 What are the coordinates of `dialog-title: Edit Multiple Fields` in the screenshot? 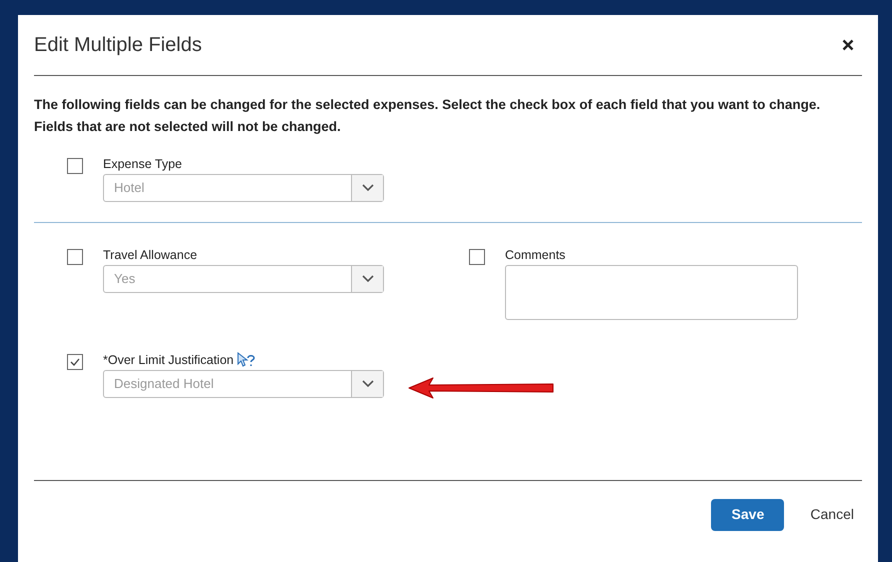 It's located at (118, 45).